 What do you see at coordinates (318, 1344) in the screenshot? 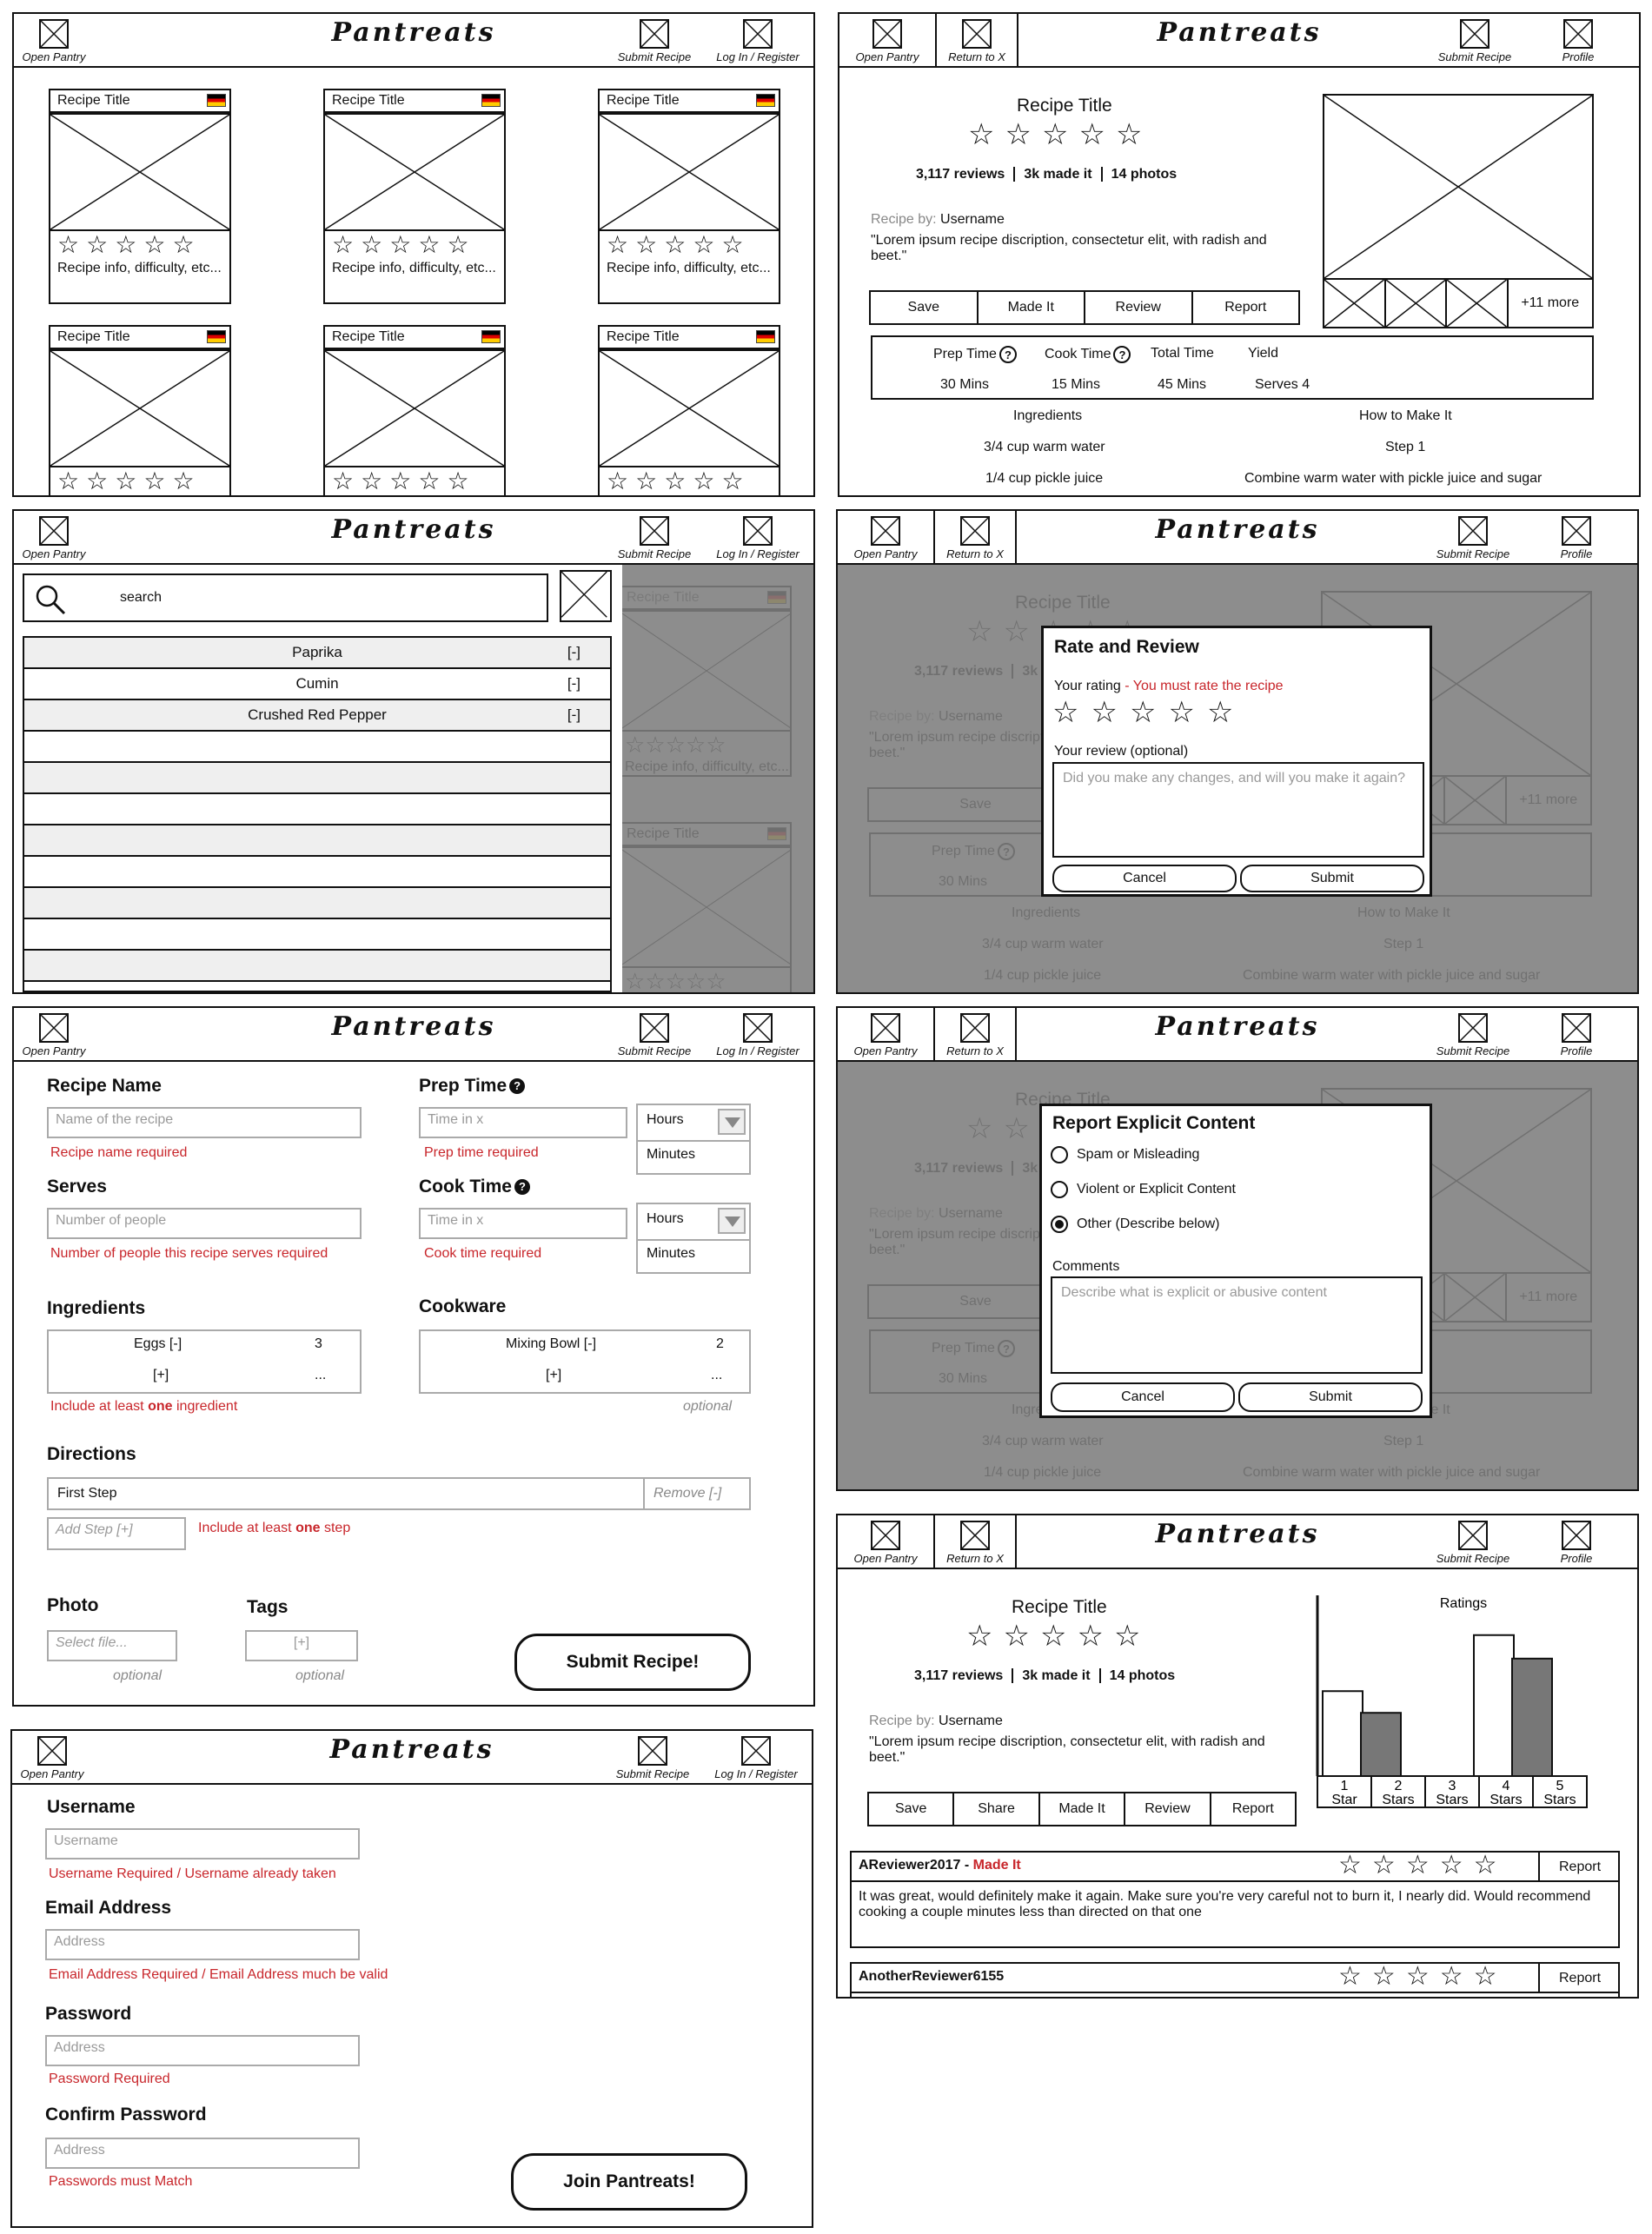
I see `ingredient-qty: 3` at bounding box center [318, 1344].